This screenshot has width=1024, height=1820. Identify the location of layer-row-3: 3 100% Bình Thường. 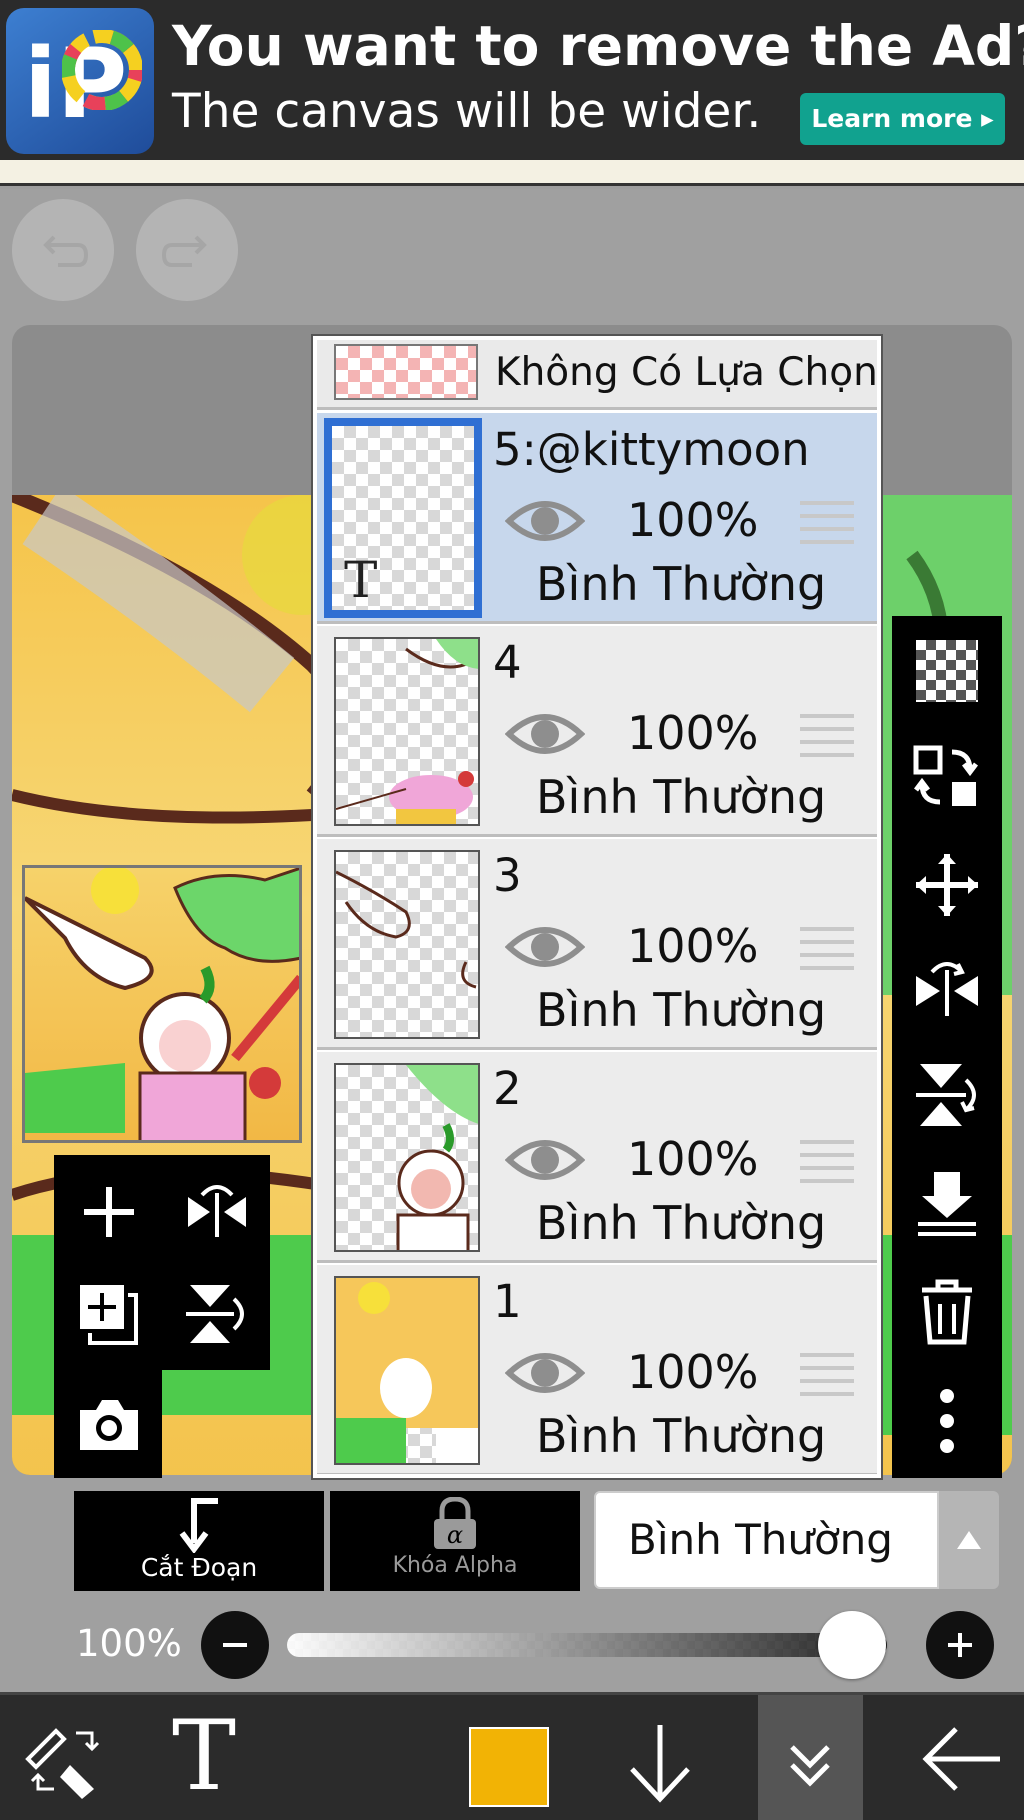
(597, 944).